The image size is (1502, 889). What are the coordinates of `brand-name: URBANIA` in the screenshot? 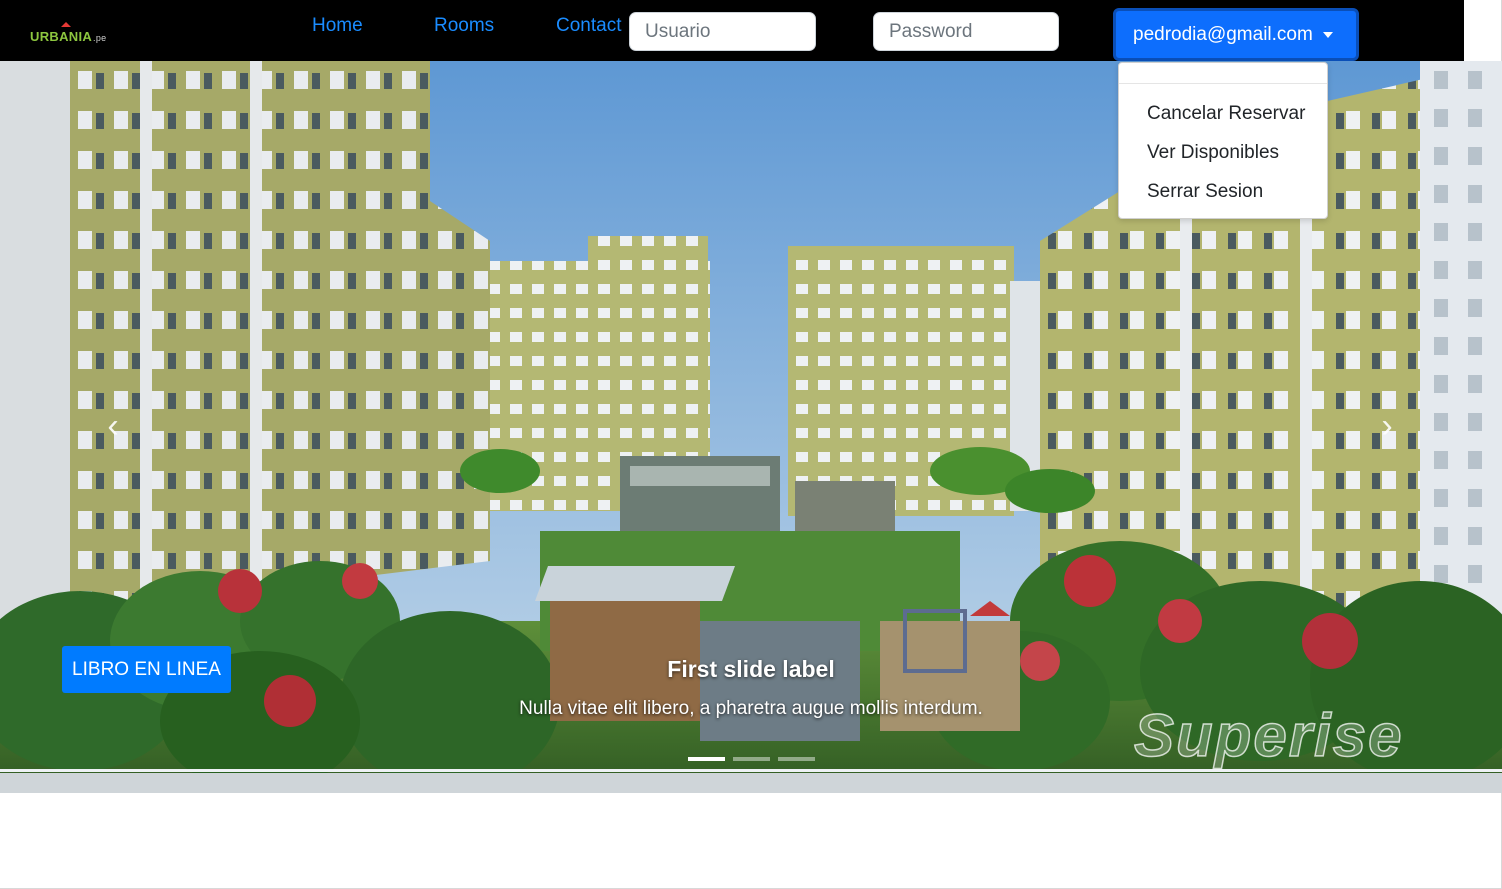 It's located at (61, 36).